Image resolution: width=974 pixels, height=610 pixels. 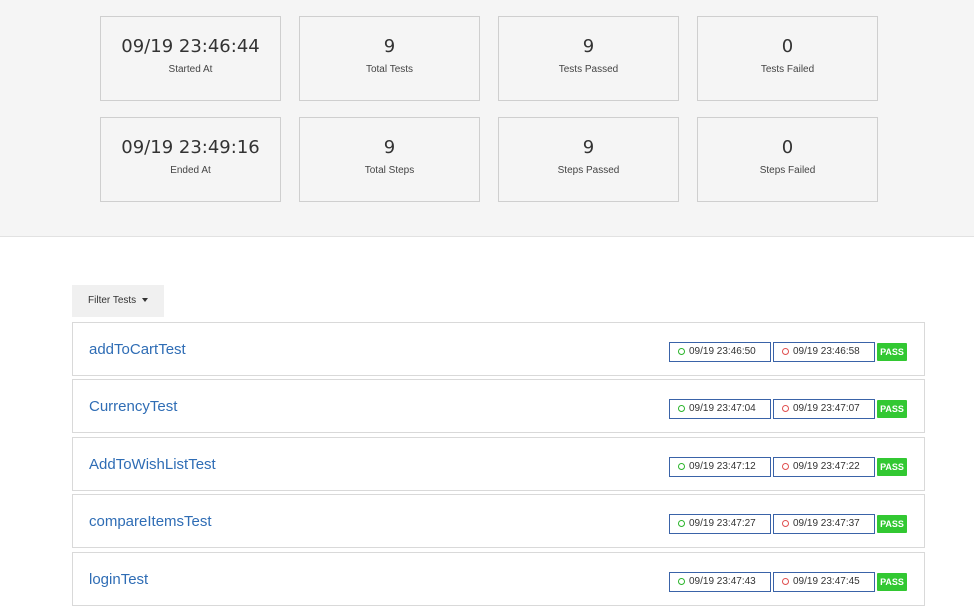 I want to click on started-at-label: Started At, so click(x=190, y=69).